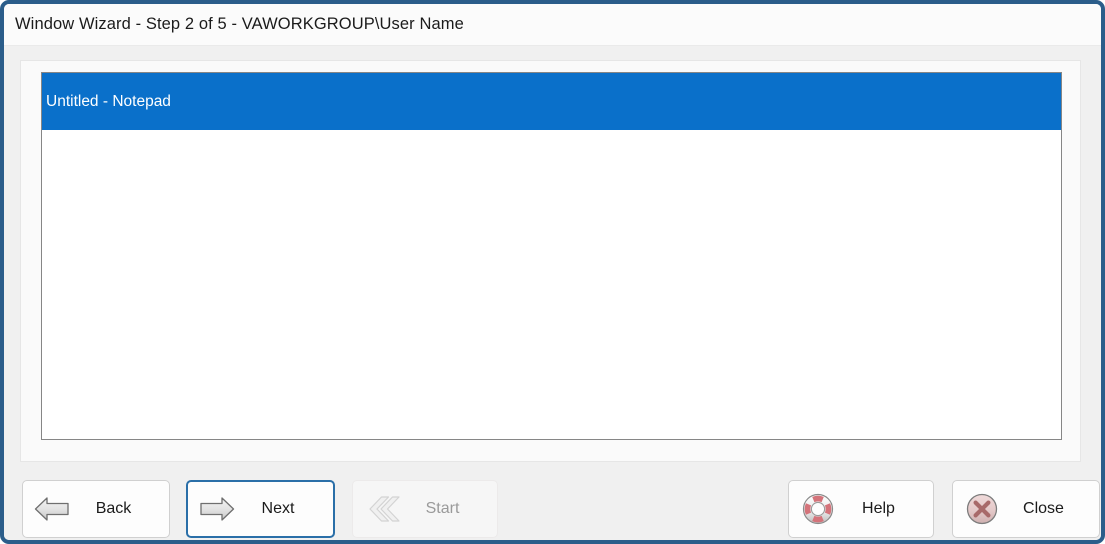 Image resolution: width=1105 pixels, height=544 pixels. I want to click on back-button-label: Back, so click(113, 508).